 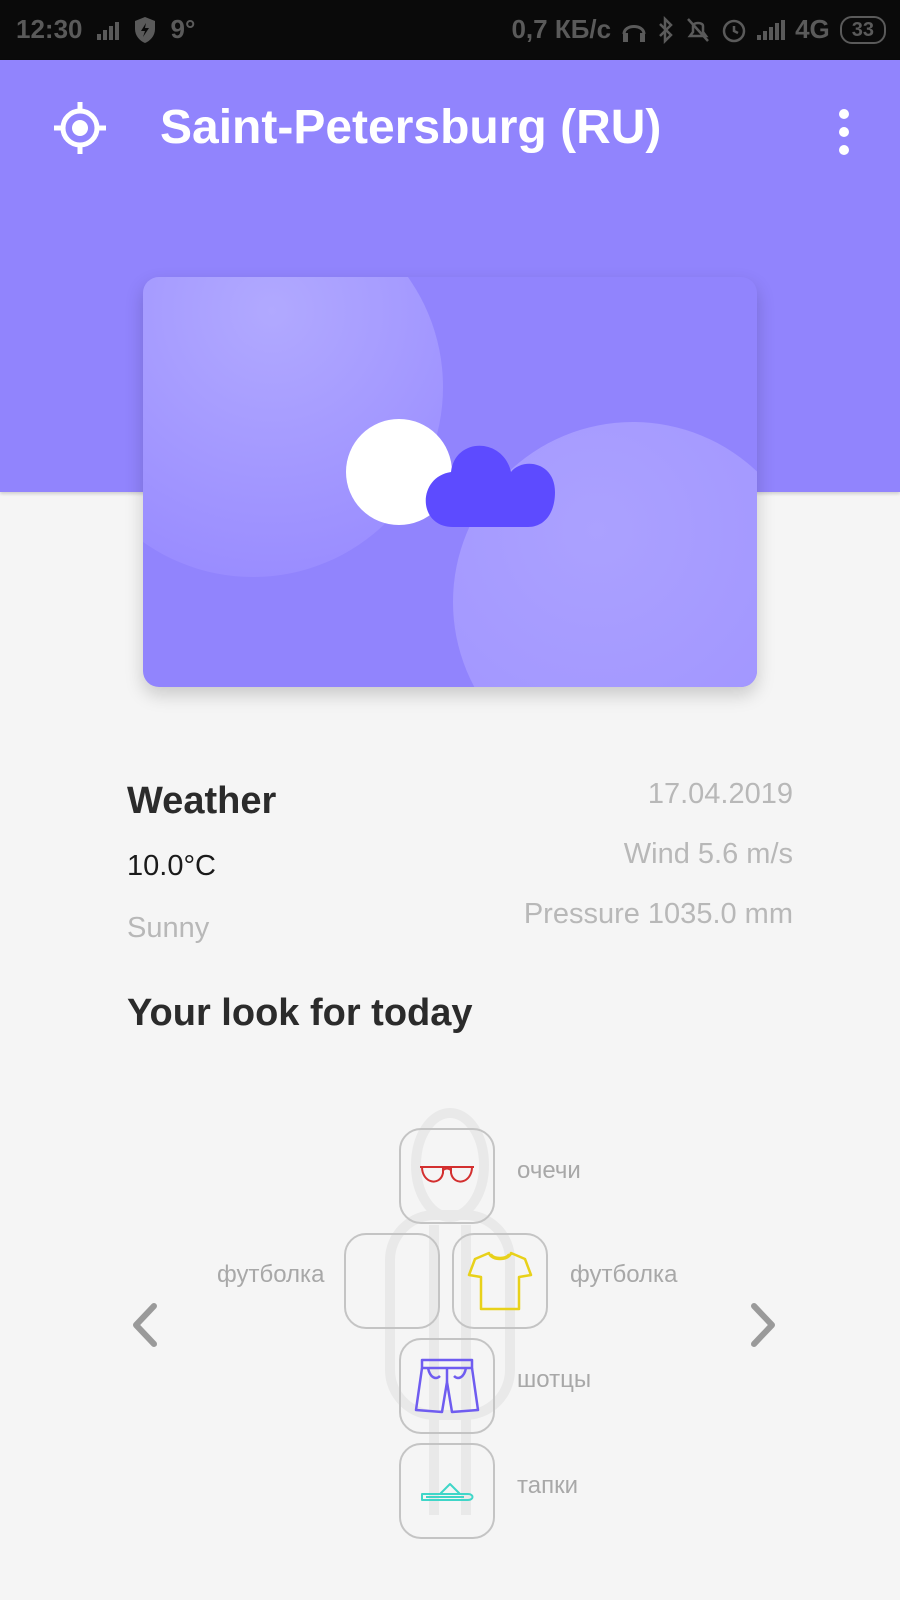 I want to click on weather-condition: Sunny, so click(x=168, y=928).